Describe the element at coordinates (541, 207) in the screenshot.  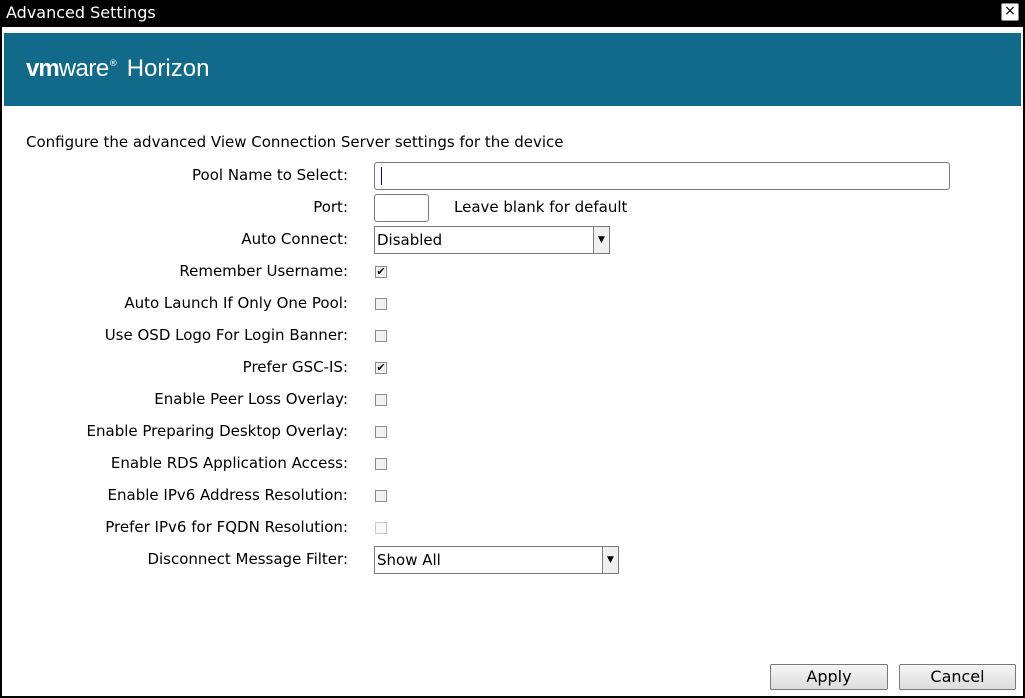
I see `port-hint: Leave blank for default` at that location.